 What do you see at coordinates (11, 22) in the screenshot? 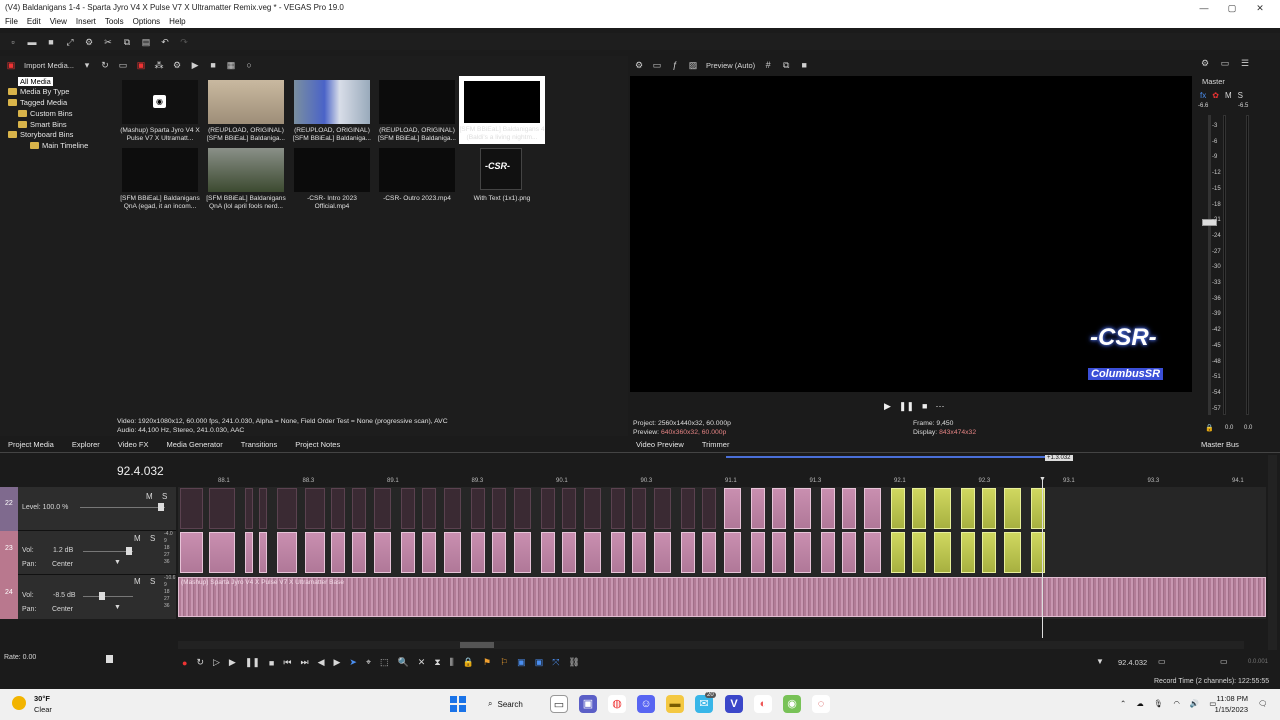
I see `menu-file: File` at bounding box center [11, 22].